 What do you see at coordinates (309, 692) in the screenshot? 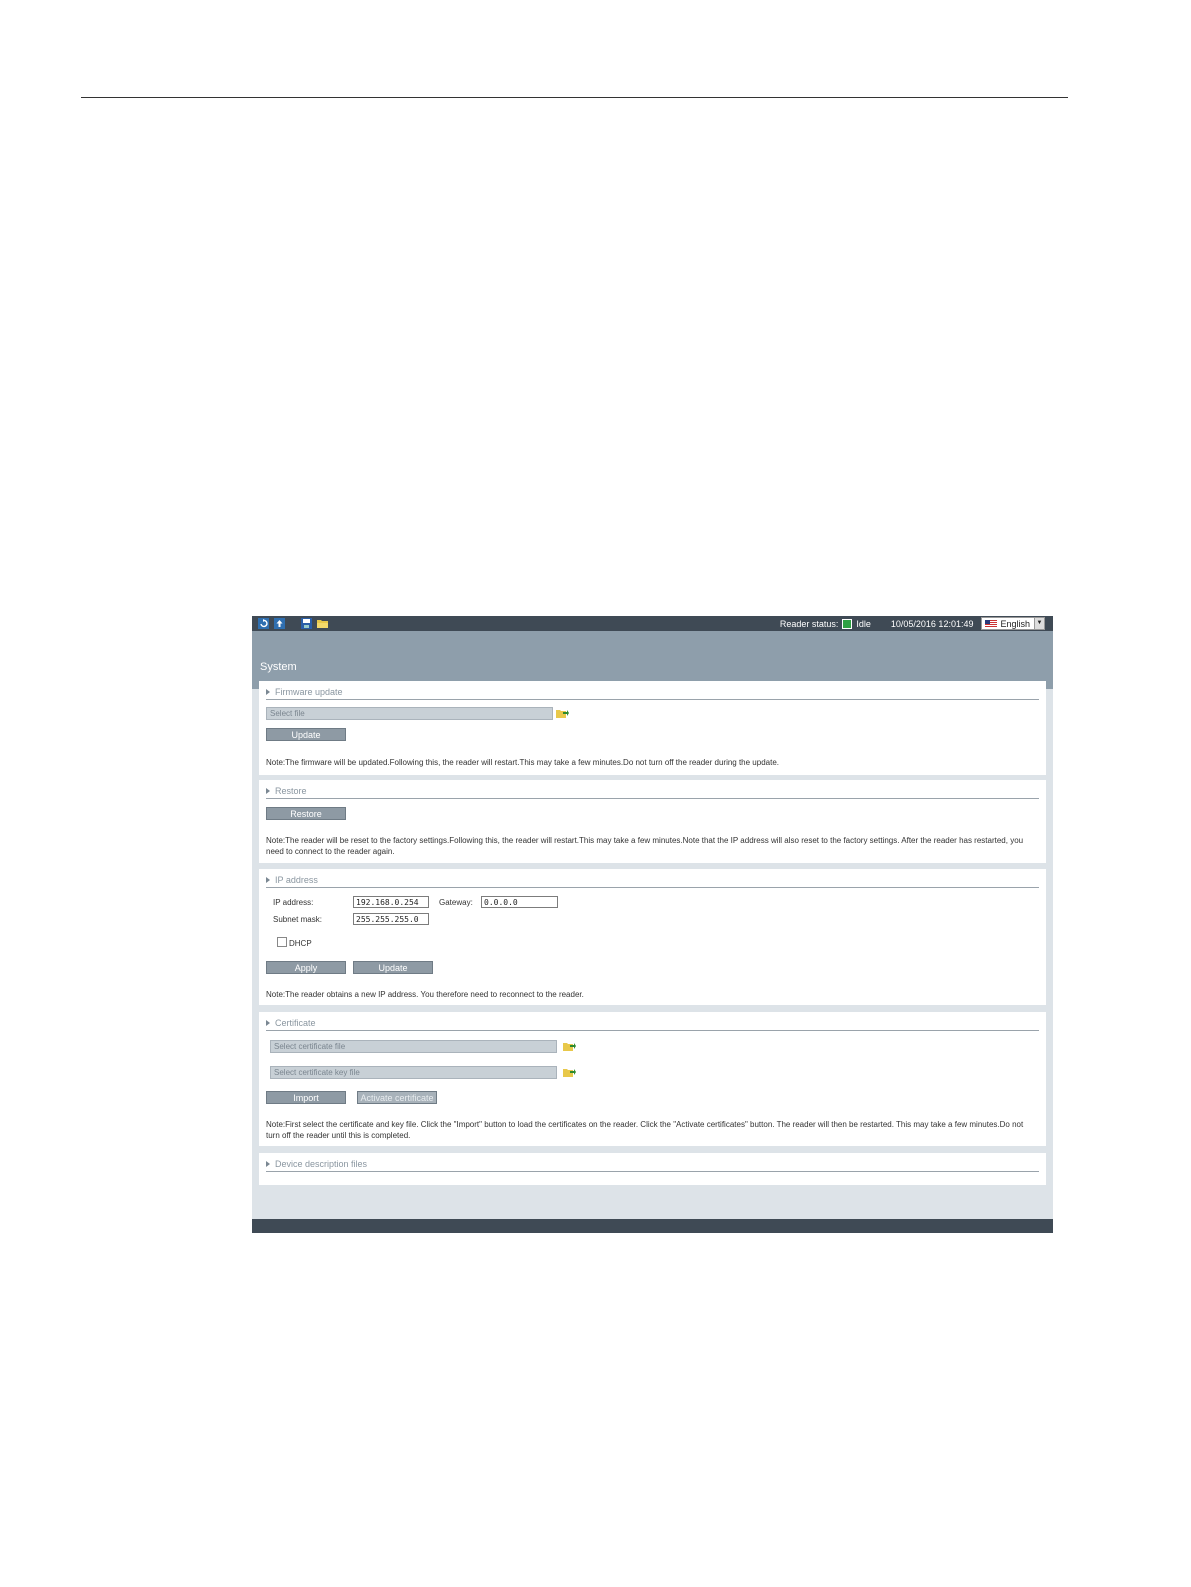
I see `firmware-update-heading: Firmware update` at bounding box center [309, 692].